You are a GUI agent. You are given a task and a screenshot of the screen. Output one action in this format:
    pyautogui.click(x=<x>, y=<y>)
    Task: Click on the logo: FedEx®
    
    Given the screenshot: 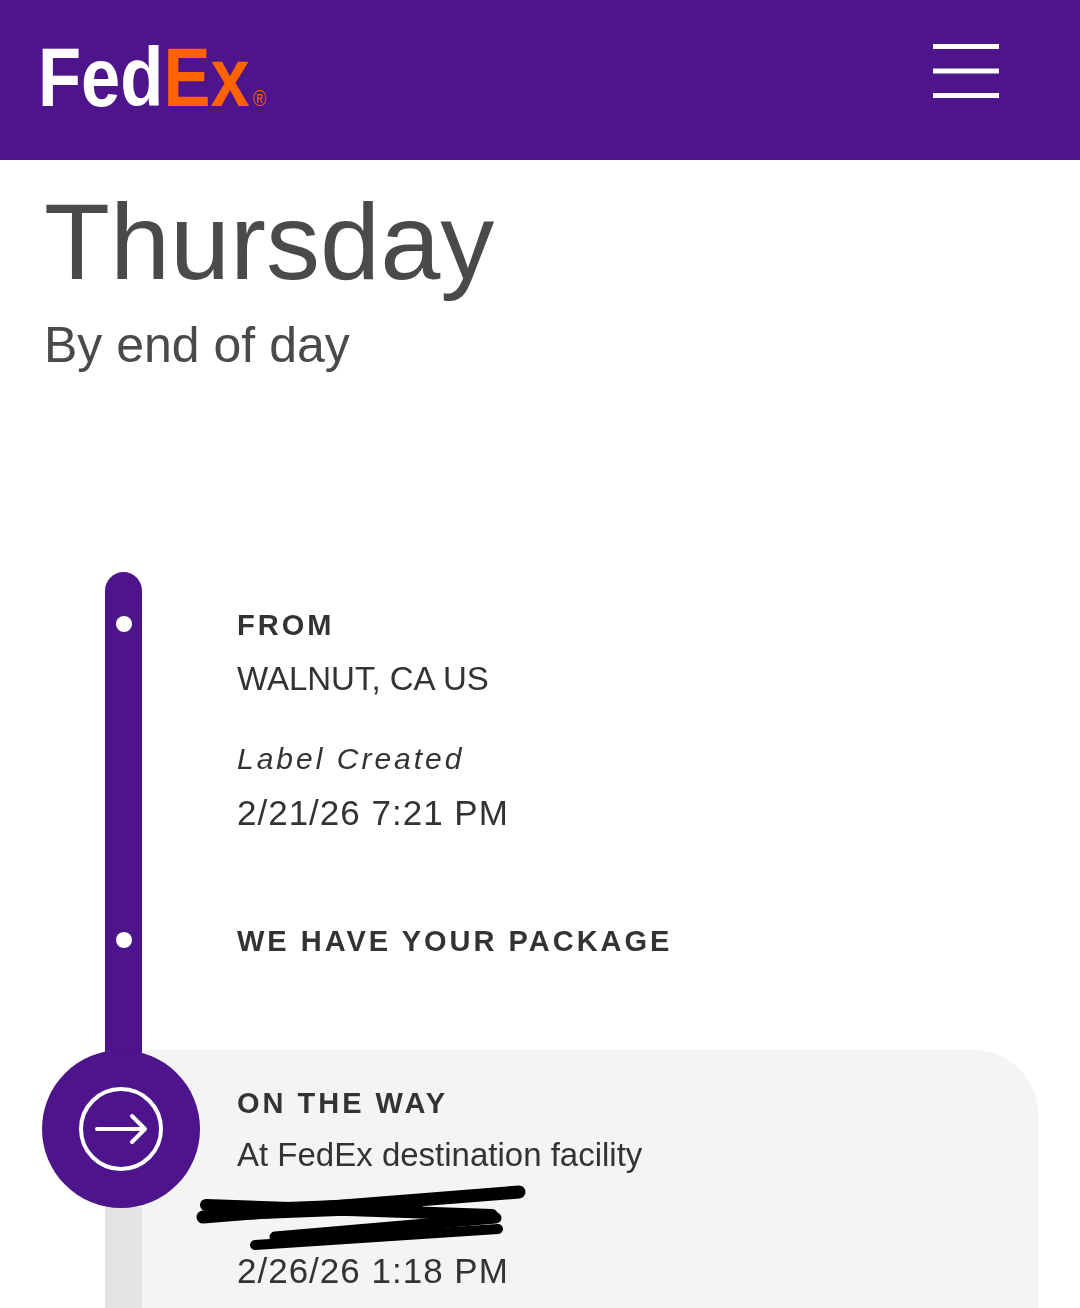 What is the action you would take?
    pyautogui.click(x=152, y=76)
    